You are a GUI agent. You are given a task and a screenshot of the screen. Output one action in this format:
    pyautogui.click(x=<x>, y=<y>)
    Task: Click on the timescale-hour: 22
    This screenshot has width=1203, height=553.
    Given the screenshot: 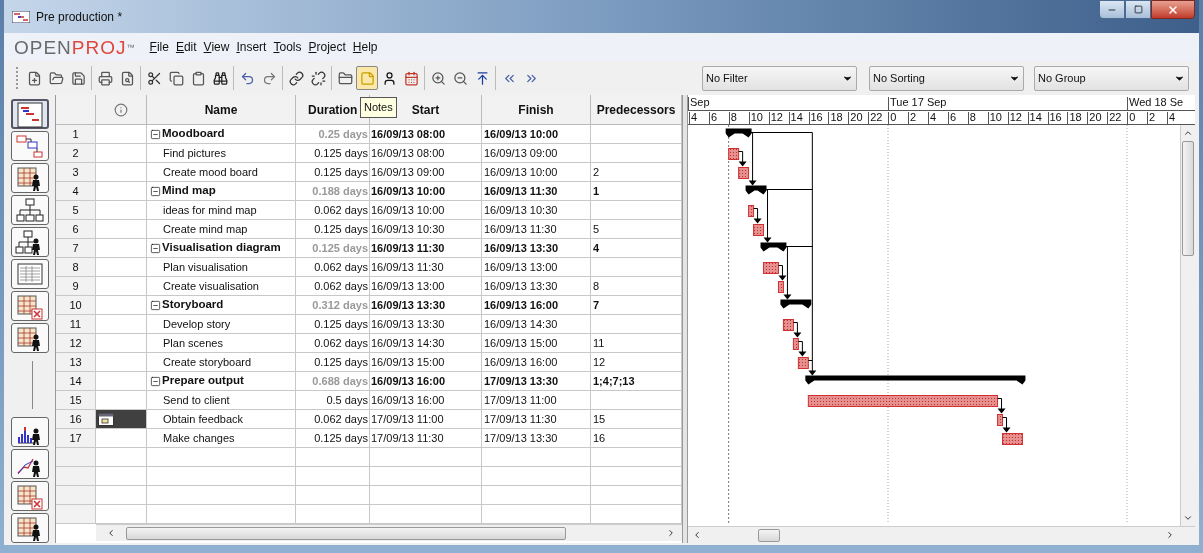 What is the action you would take?
    pyautogui.click(x=1114, y=118)
    